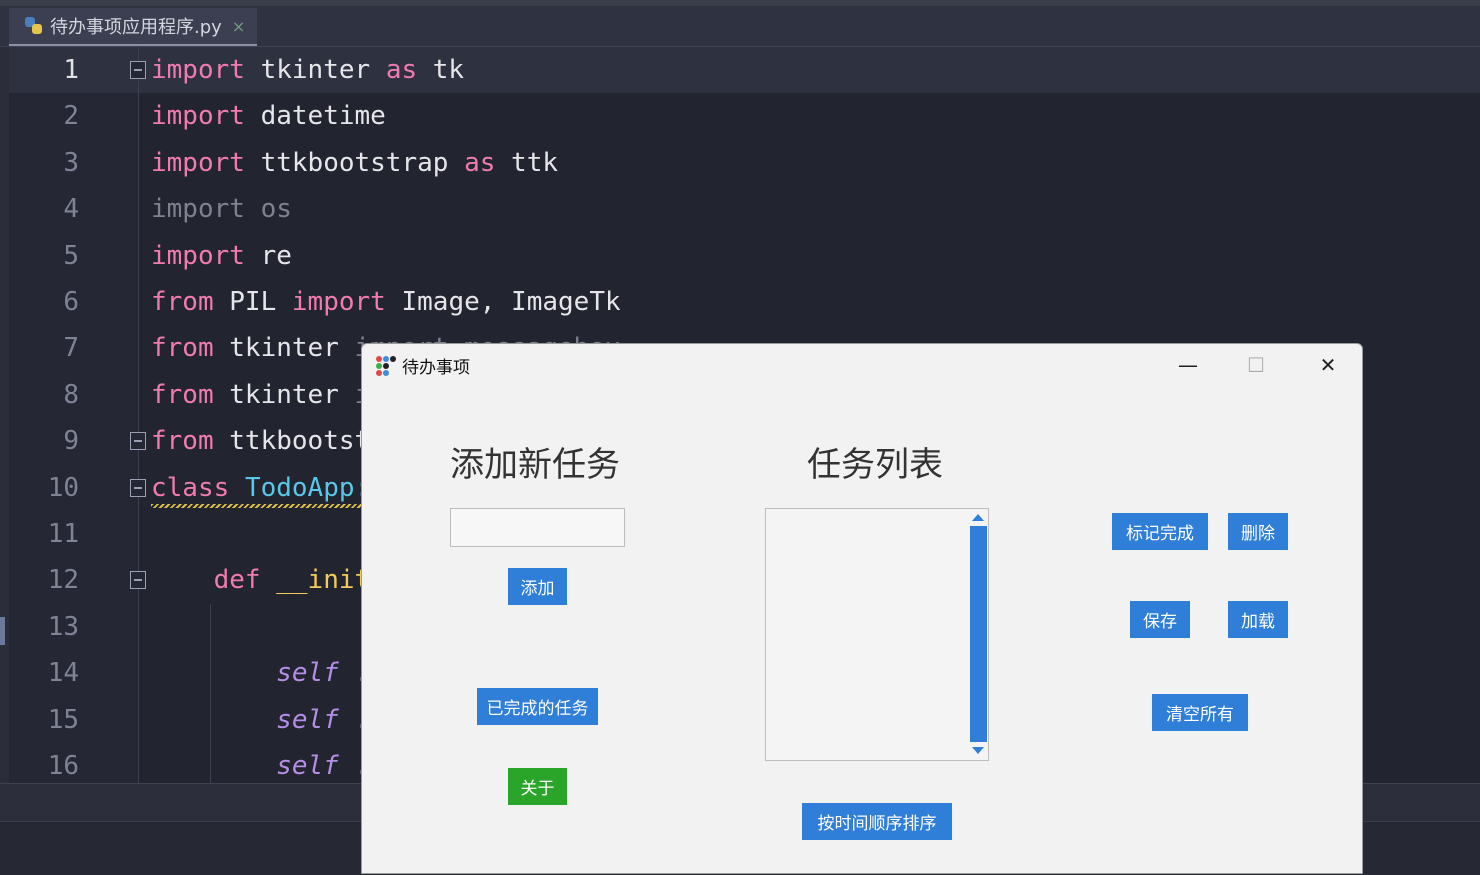 The height and width of the screenshot is (875, 1480). What do you see at coordinates (4, 415) in the screenshot?
I see `left-tool-strip` at bounding box center [4, 415].